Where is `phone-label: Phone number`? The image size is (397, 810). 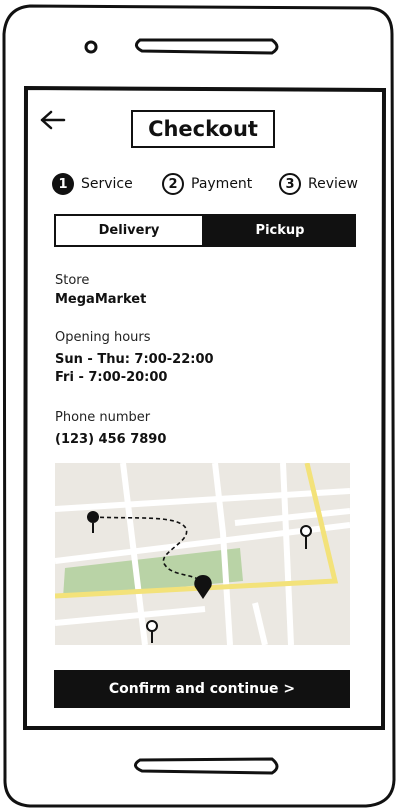 phone-label: Phone number is located at coordinates (103, 417).